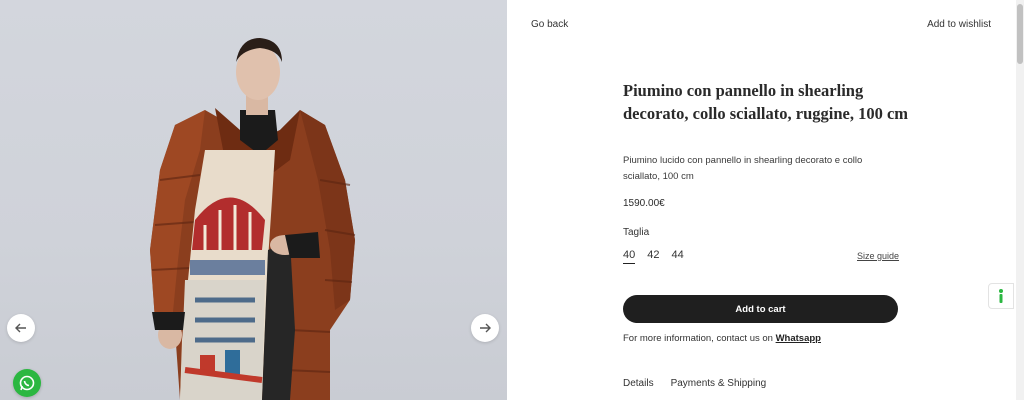 The width and height of the screenshot is (1024, 400). What do you see at coordinates (719, 383) in the screenshot?
I see `tab-payments-shipping: Payments & Shipping` at bounding box center [719, 383].